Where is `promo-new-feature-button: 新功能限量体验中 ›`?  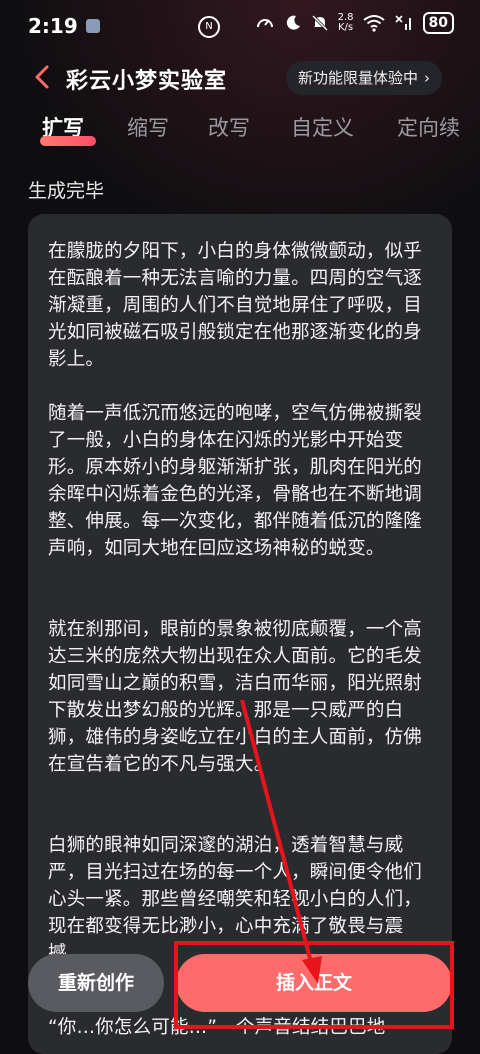
promo-new-feature-button: 新功能限量体验中 › is located at coordinates (364, 78).